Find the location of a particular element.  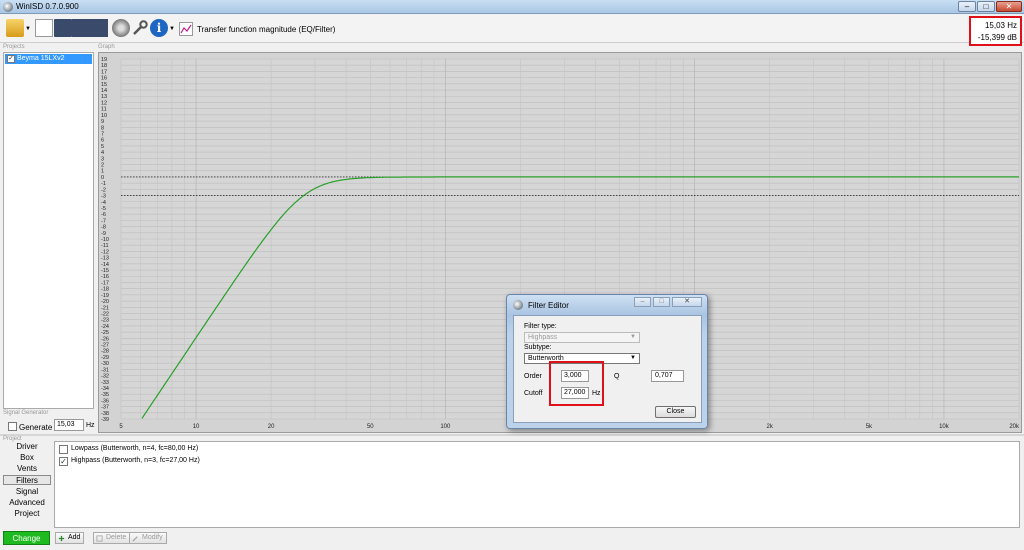

modify-button: Modify is located at coordinates (148, 538).